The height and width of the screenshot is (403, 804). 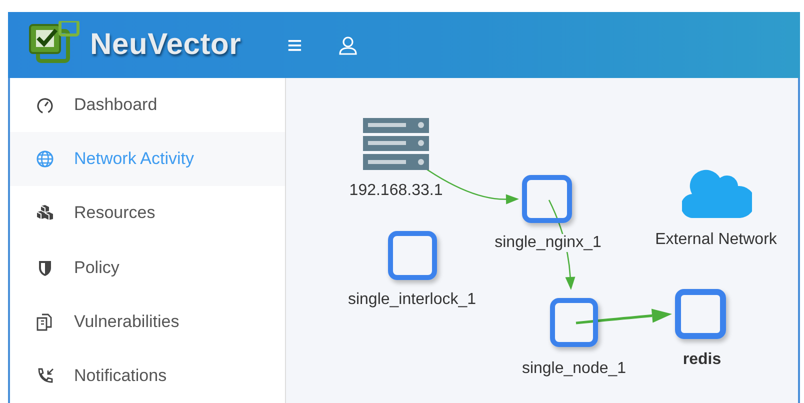 What do you see at coordinates (45, 321) in the screenshot?
I see `documents-icon` at bounding box center [45, 321].